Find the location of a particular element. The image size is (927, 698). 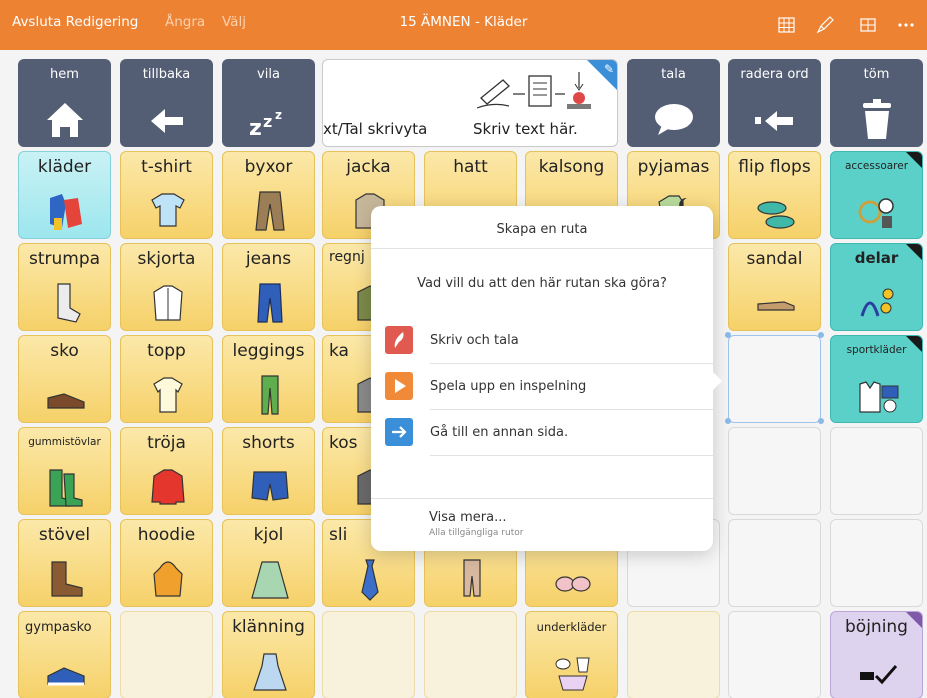

cell-gummistövlar: gummistövlar is located at coordinates (64, 471).